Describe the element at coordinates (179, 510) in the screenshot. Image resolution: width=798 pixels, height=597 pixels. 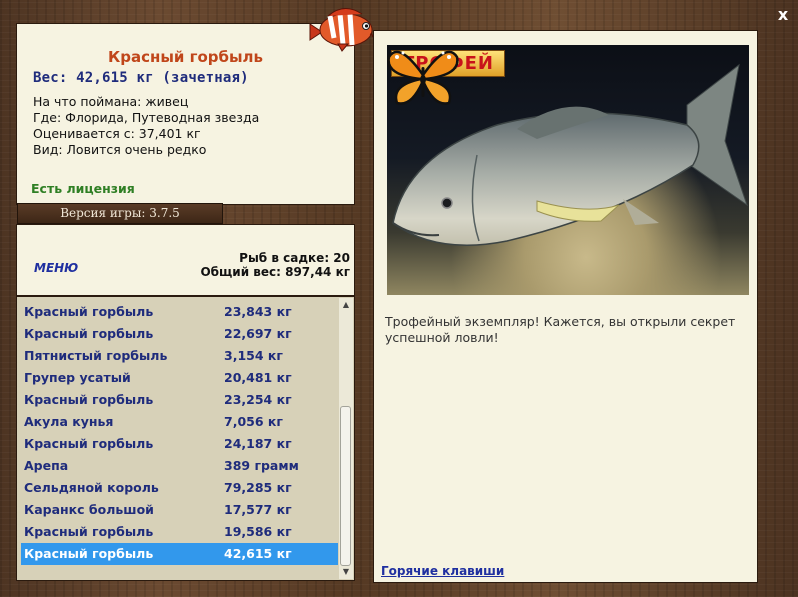
I see `catch-row: Каранкс большой 17,577 кг` at that location.